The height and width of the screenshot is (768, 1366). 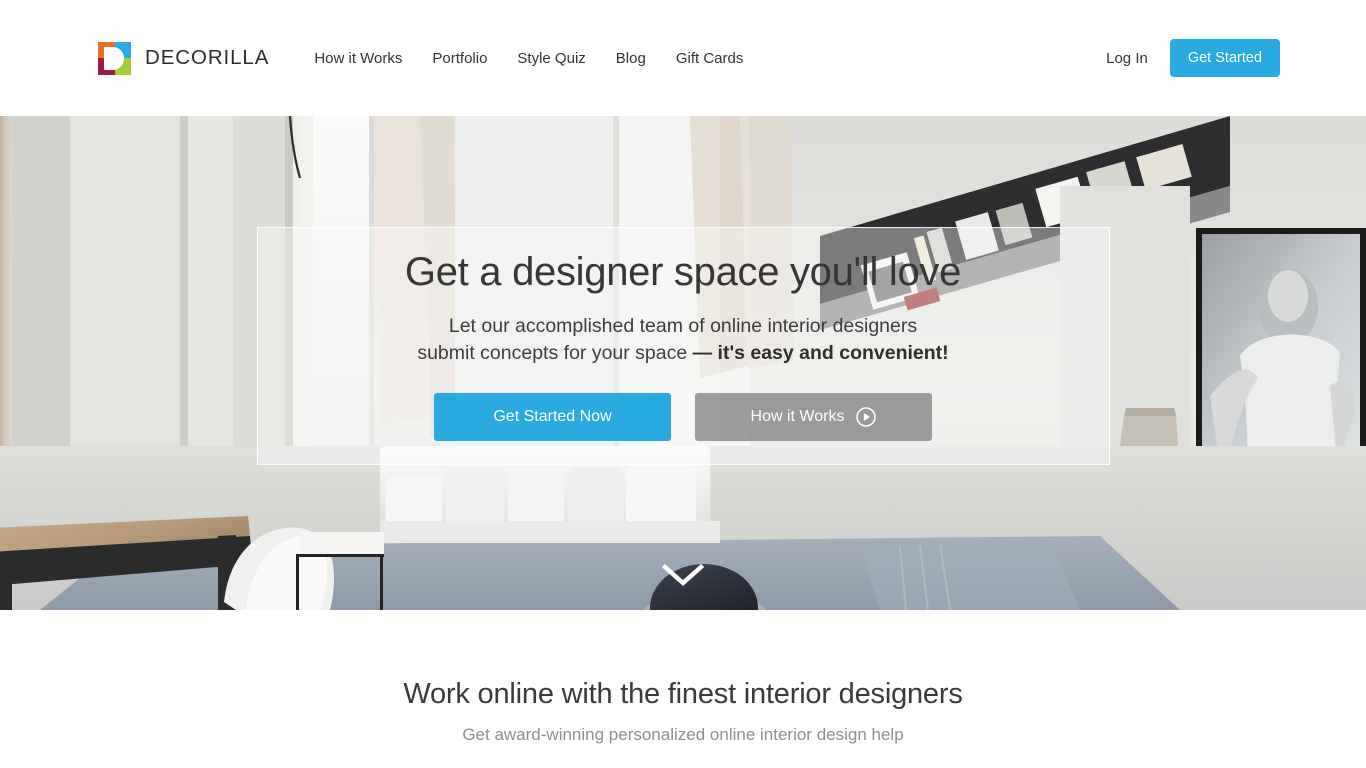 I want to click on decorilla-logo-icon, so click(x=114, y=58).